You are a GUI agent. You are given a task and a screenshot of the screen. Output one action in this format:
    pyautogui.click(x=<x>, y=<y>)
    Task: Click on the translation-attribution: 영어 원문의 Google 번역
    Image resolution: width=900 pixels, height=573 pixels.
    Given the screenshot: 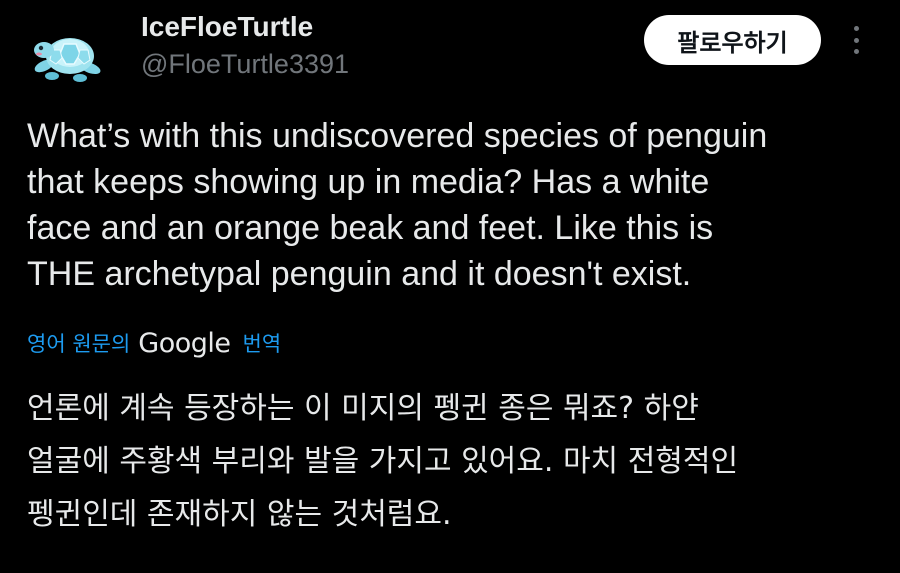 What is the action you would take?
    pyautogui.click(x=154, y=343)
    